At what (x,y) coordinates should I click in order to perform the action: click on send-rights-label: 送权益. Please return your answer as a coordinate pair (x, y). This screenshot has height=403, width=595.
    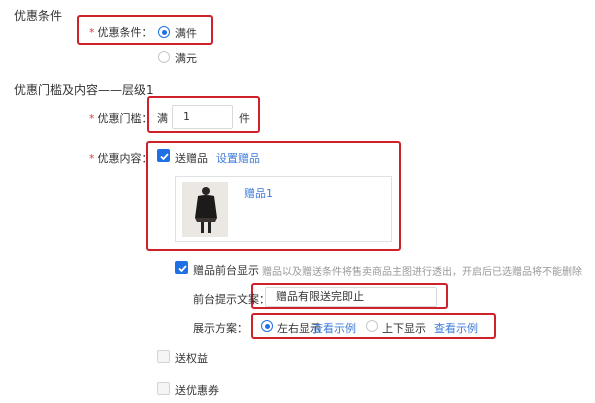
    Looking at the image, I should click on (191, 358).